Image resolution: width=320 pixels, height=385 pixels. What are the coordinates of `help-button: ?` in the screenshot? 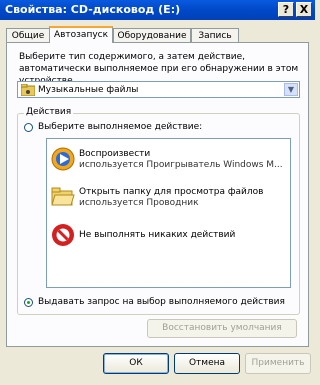 It's located at (286, 9).